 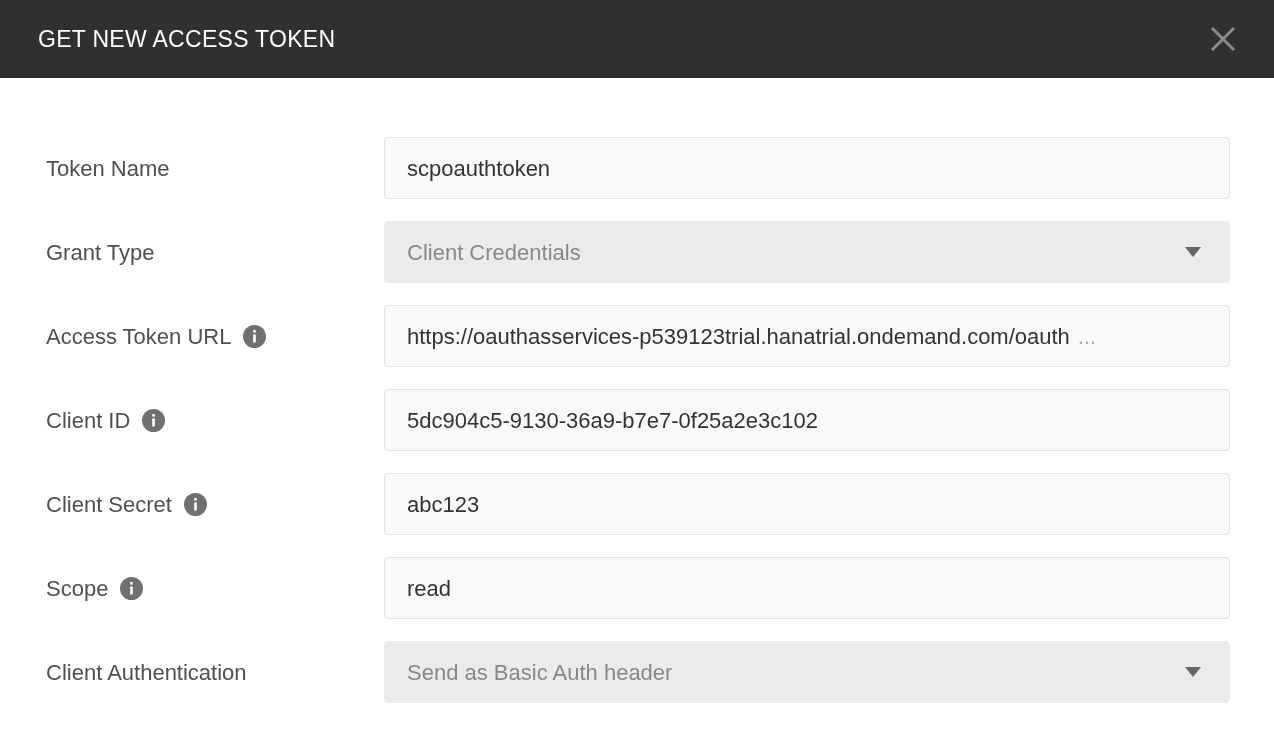 I want to click on close-icon, so click(x=1223, y=39).